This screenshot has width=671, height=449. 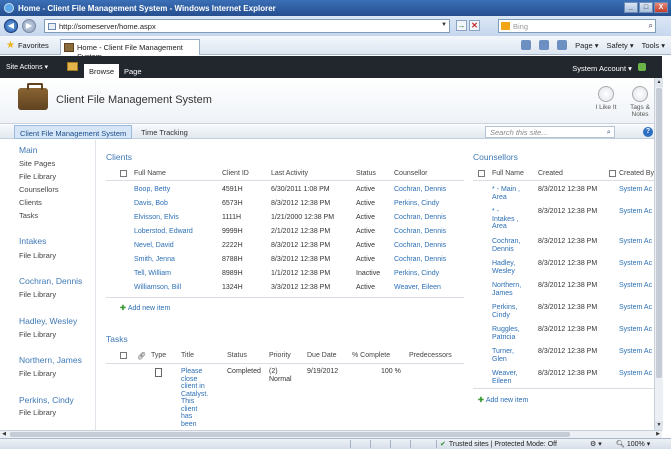 What do you see at coordinates (152, 273) in the screenshot?
I see `client-name: Tell, William` at bounding box center [152, 273].